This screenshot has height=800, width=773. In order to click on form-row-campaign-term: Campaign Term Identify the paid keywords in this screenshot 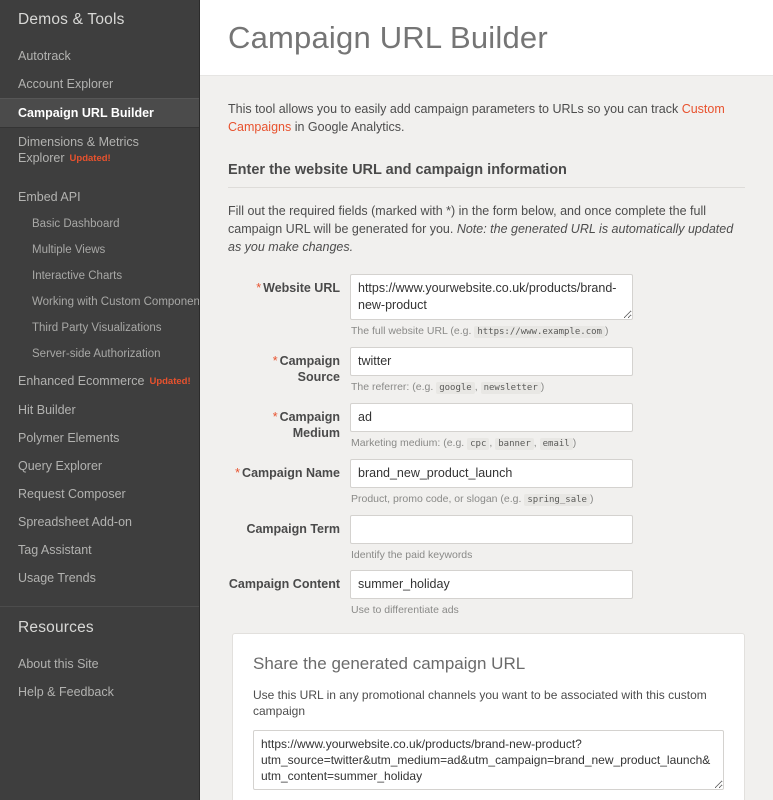, I will do `click(486, 538)`.